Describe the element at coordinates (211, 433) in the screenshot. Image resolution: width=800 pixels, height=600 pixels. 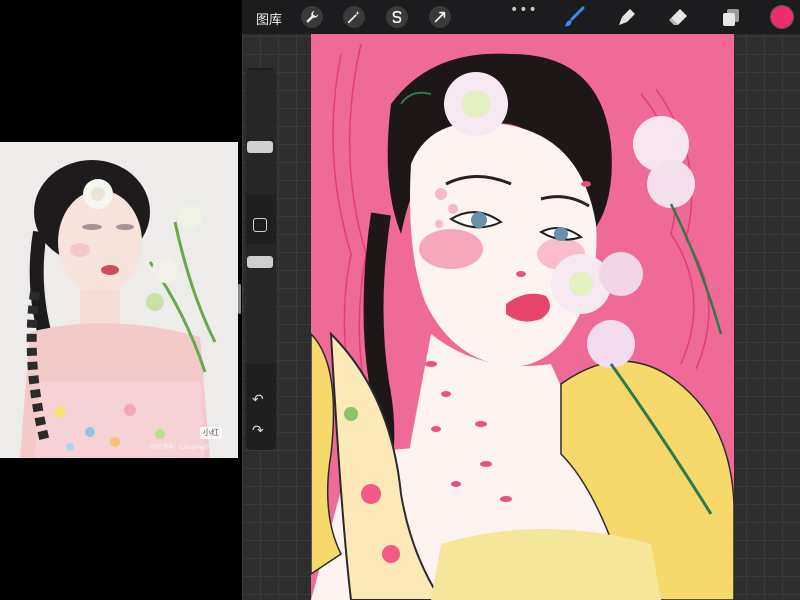
I see `reference-badge: 小红` at that location.